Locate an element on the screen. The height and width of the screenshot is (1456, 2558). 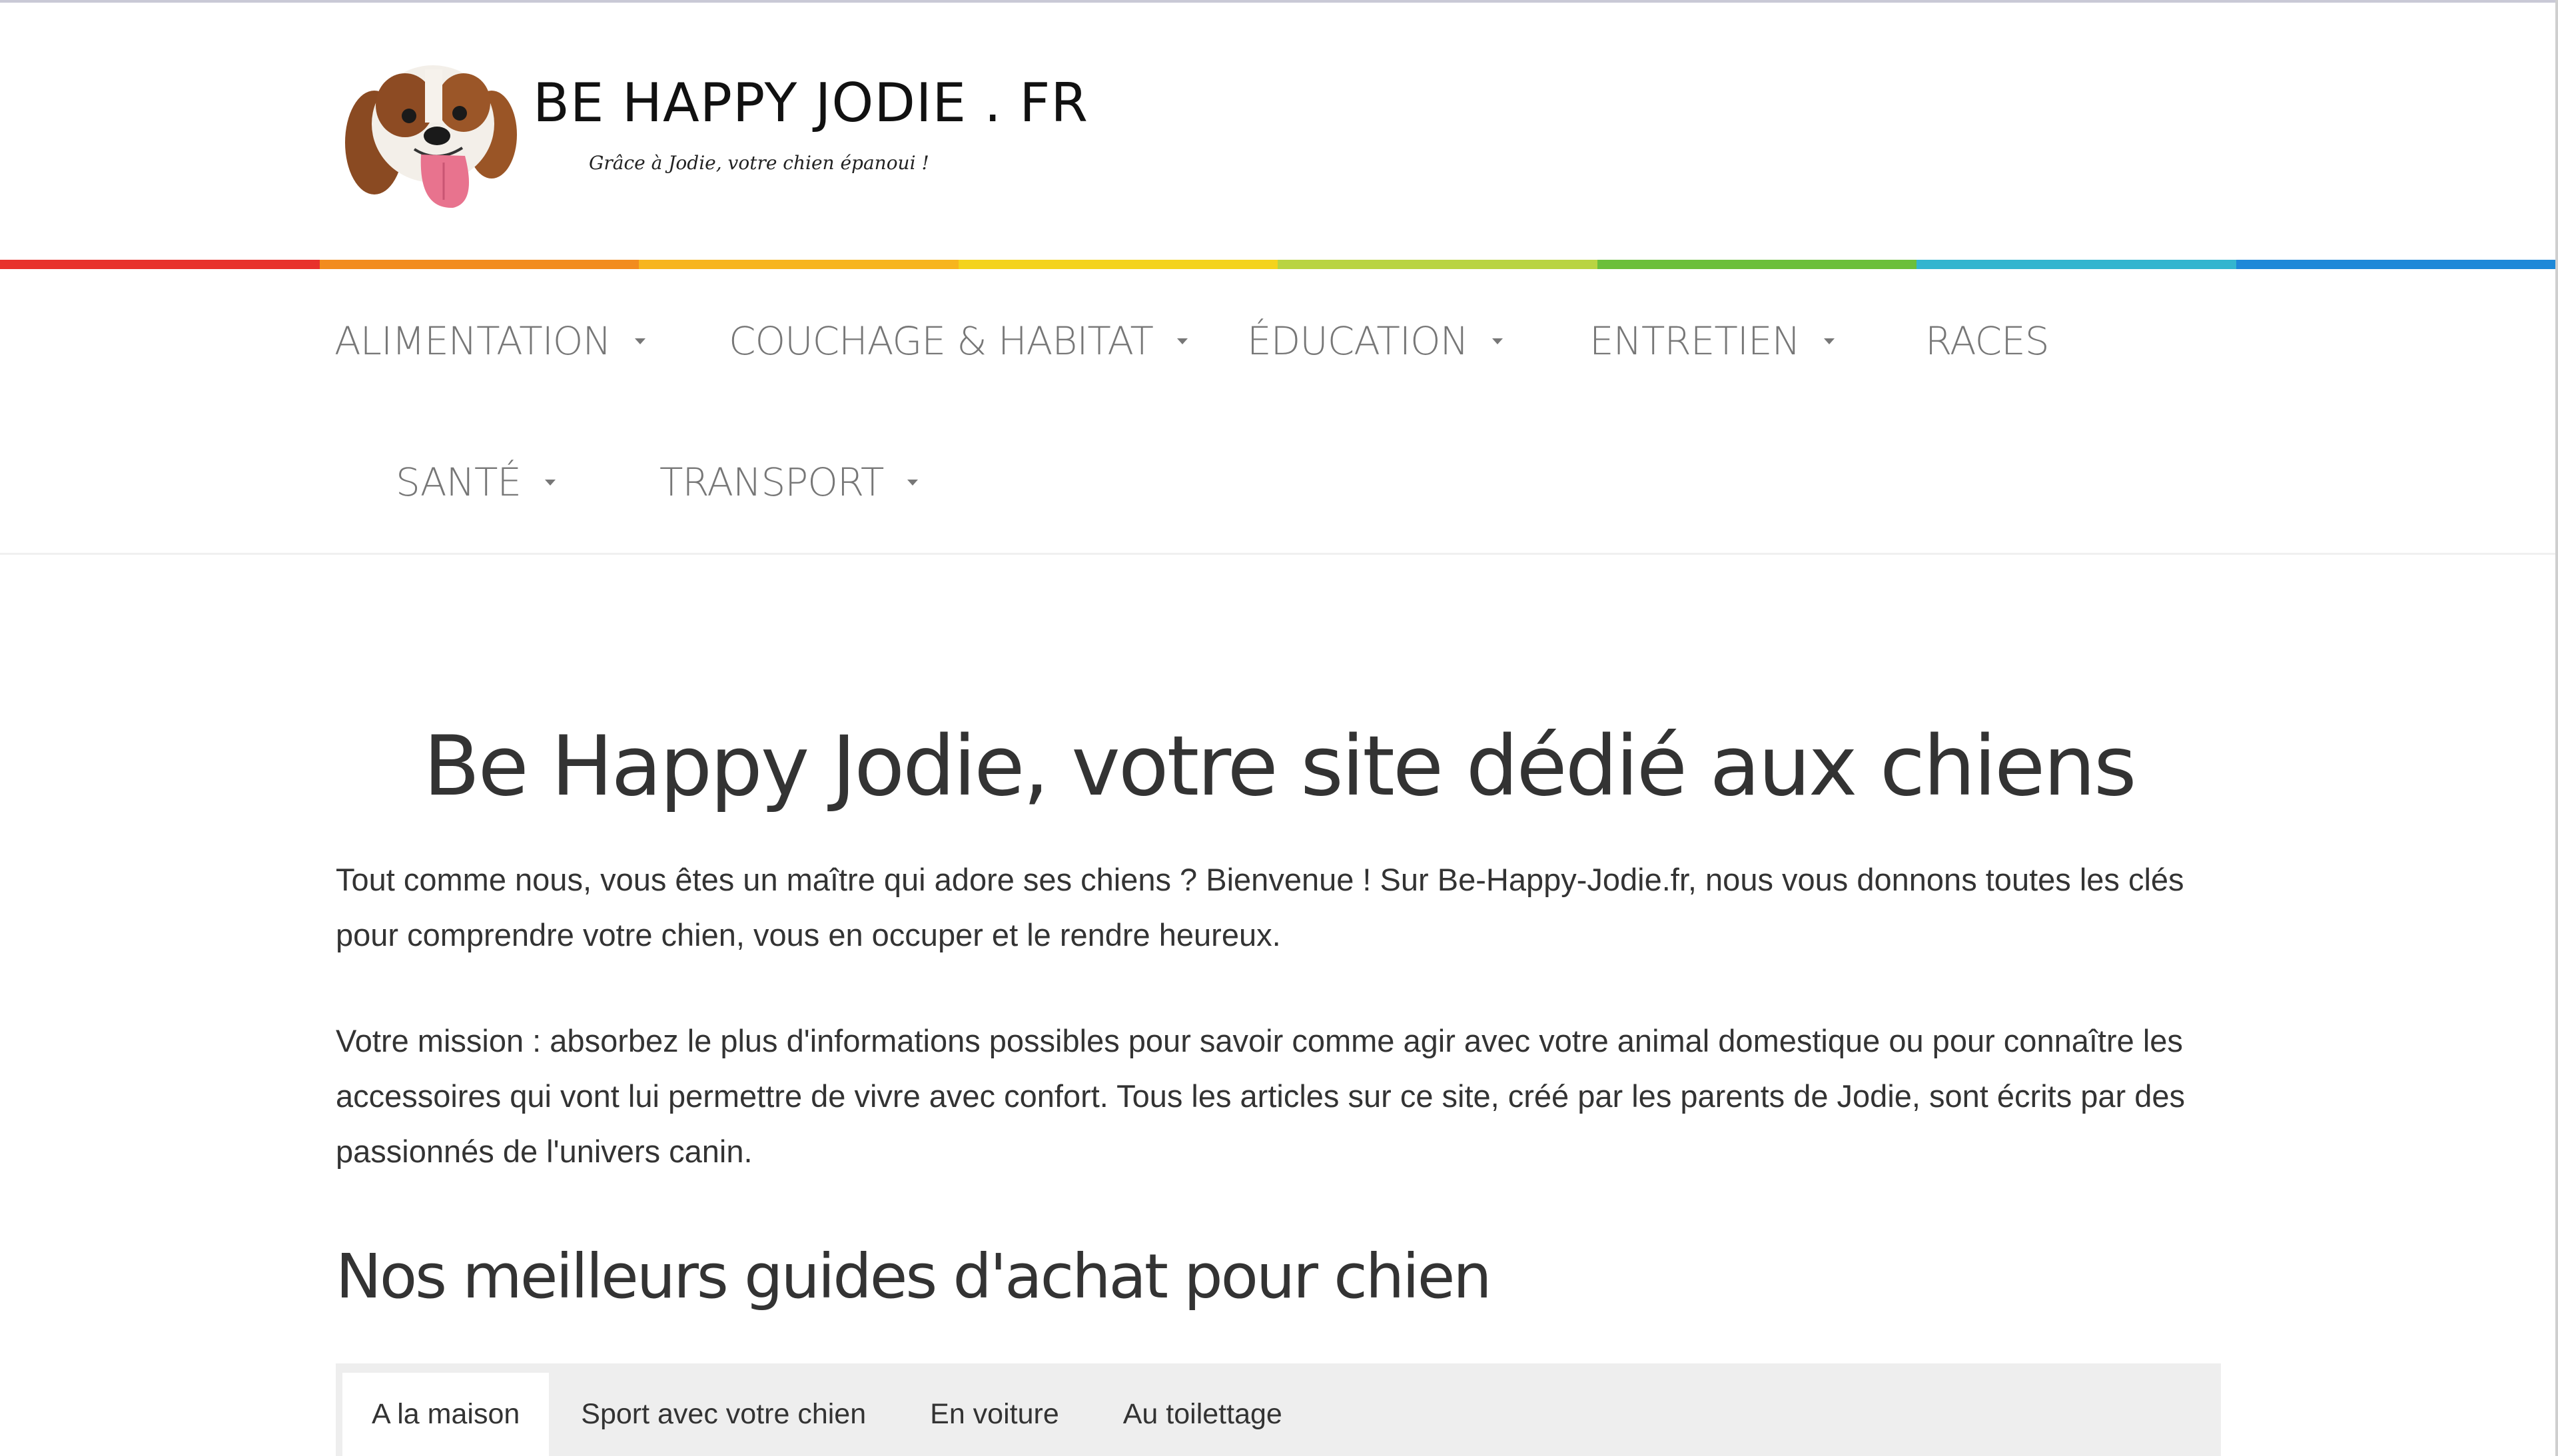
nav-item-label: ÉDUCATION is located at coordinates (1358, 341).